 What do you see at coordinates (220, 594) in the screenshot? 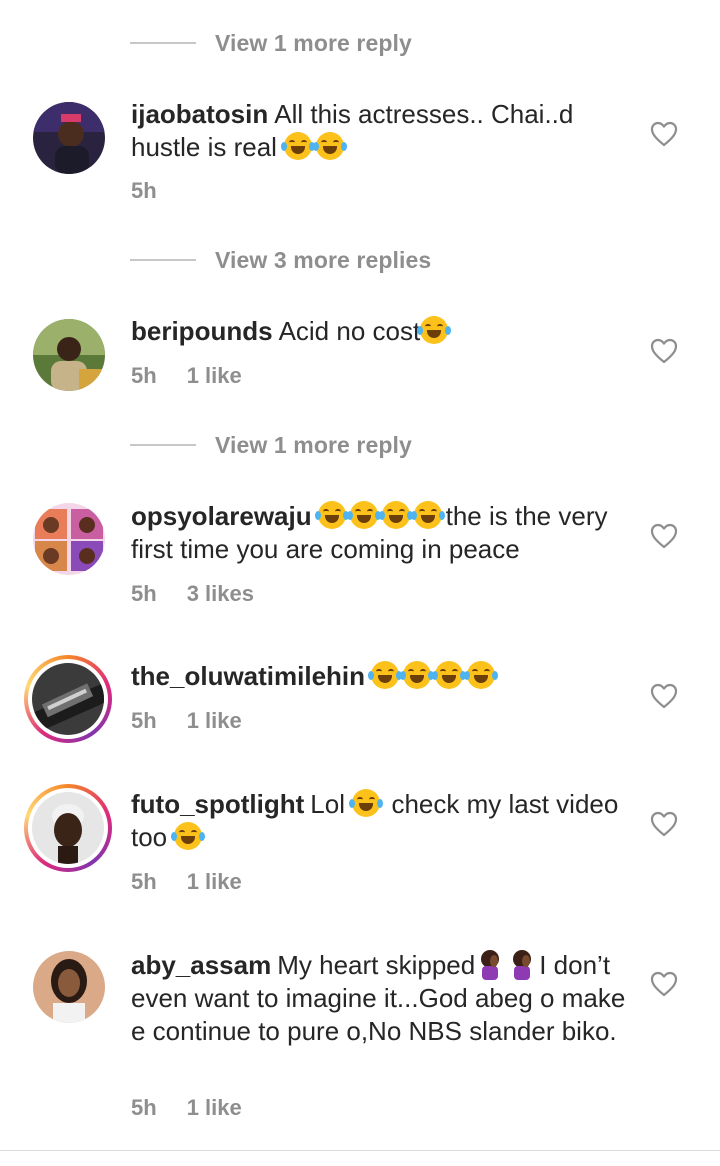
I see `comment-likes: 3 likes` at bounding box center [220, 594].